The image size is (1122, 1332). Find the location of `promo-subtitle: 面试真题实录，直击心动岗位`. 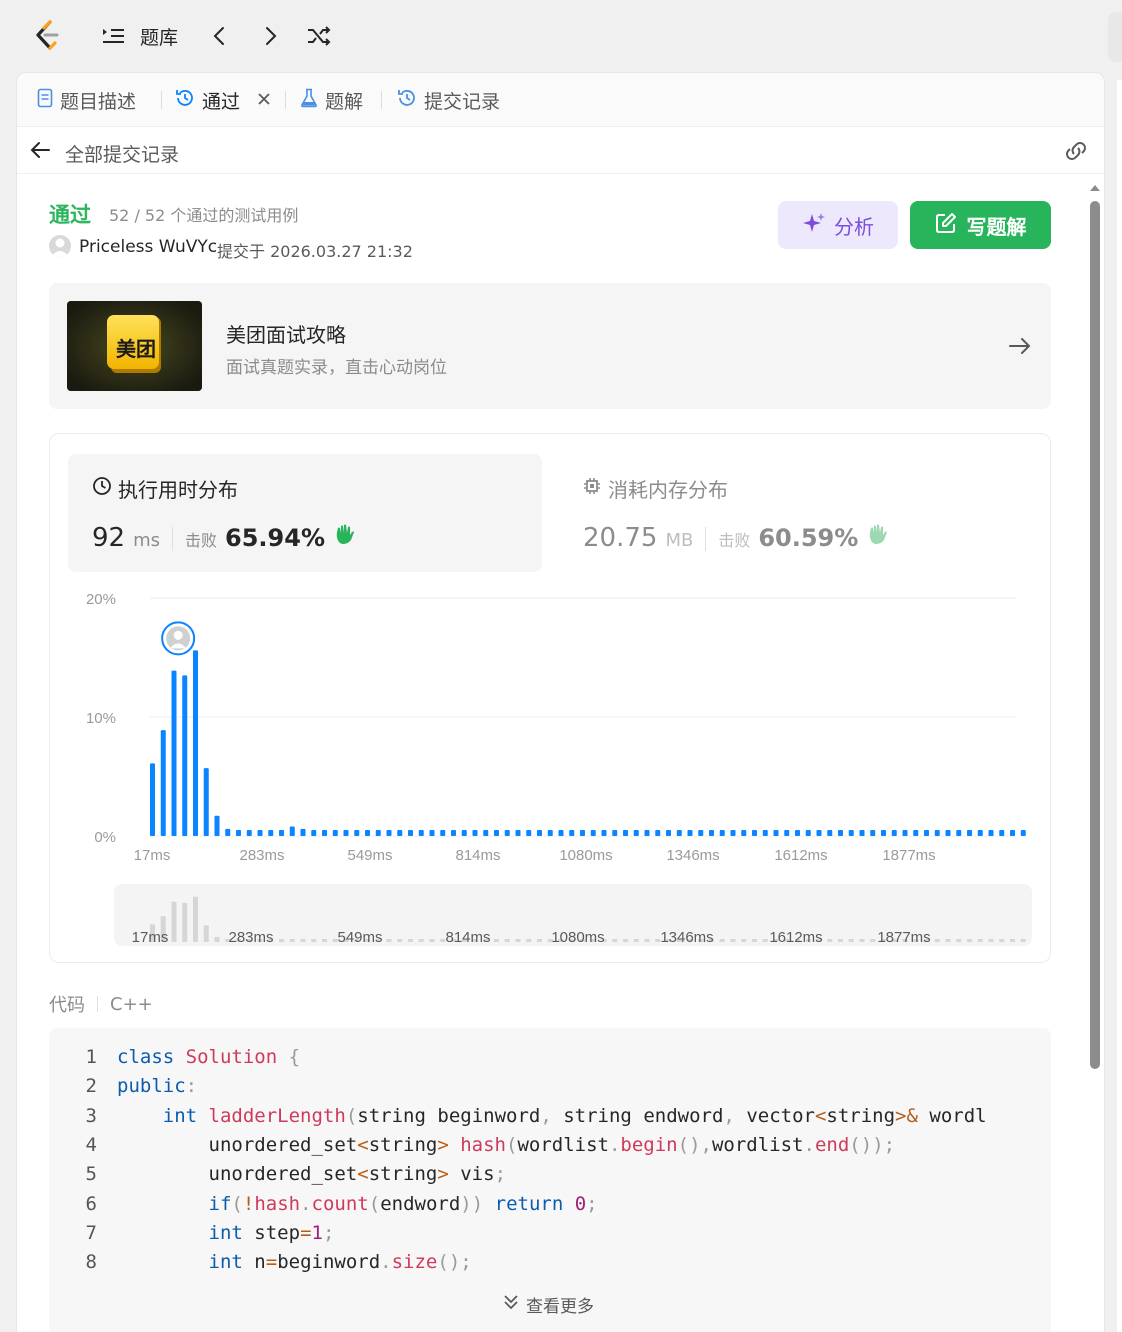

promo-subtitle: 面试真题实录，直击心动岗位 is located at coordinates (336, 368).